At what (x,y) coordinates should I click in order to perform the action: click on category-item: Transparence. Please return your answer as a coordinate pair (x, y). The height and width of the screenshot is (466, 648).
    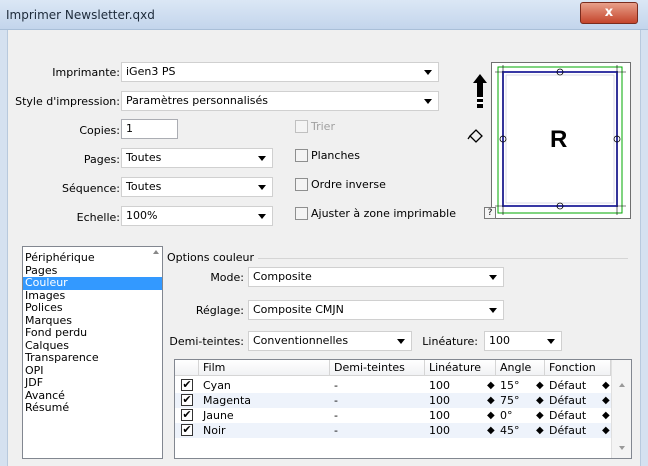
    Looking at the image, I should click on (92, 358).